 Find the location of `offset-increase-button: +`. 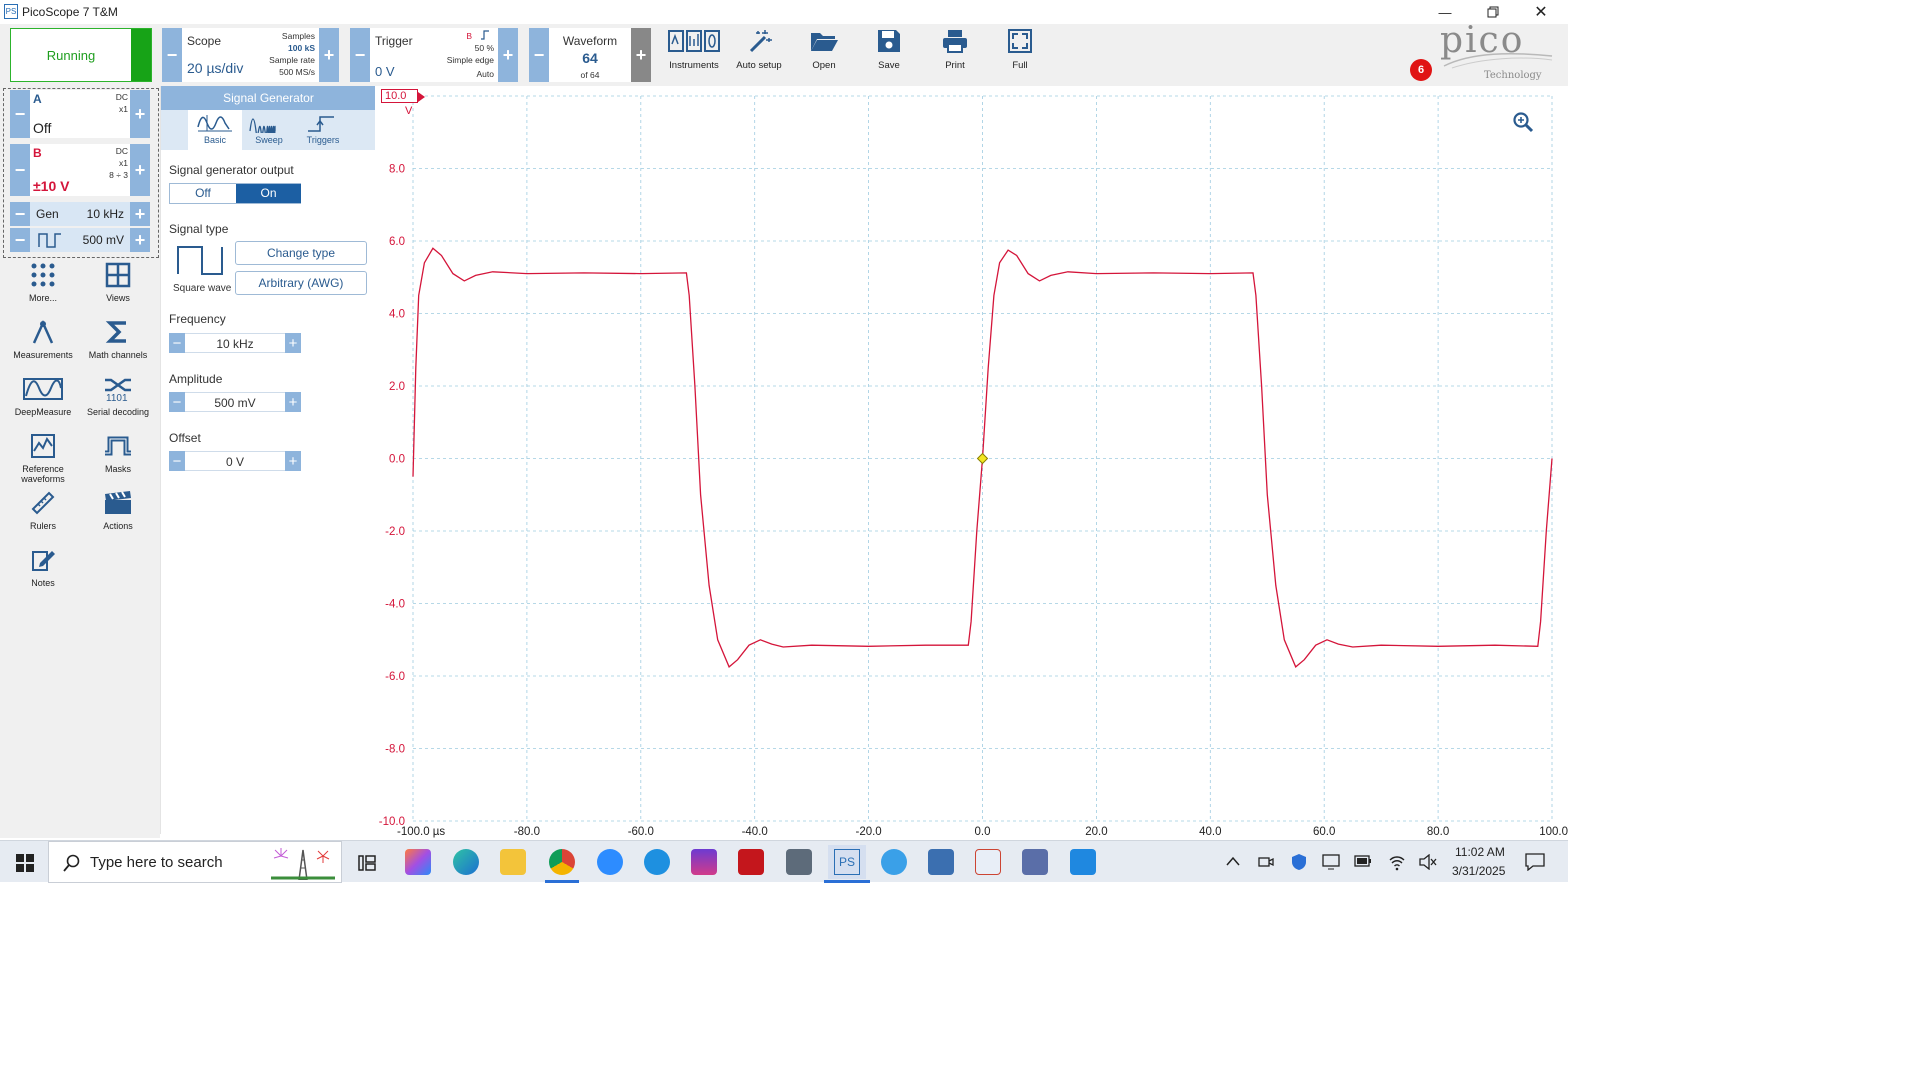

offset-increase-button: + is located at coordinates (293, 461).